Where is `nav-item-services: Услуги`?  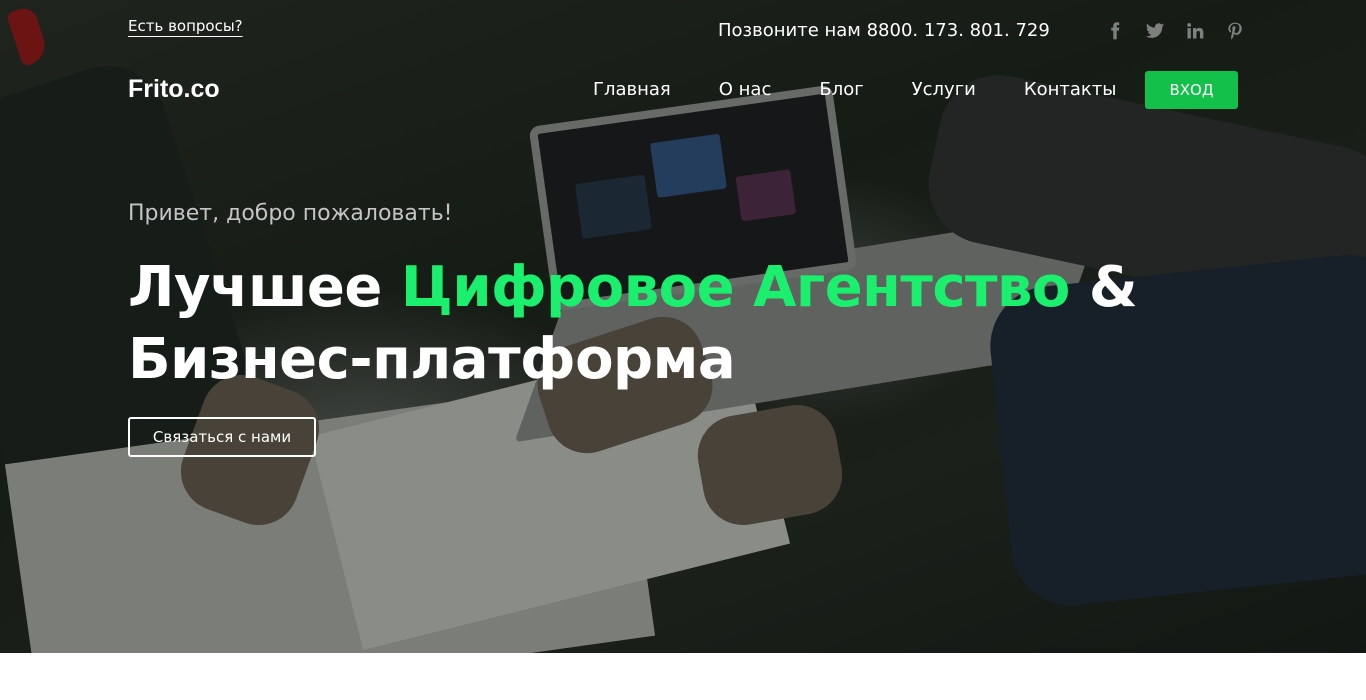 nav-item-services: Услуги is located at coordinates (944, 89).